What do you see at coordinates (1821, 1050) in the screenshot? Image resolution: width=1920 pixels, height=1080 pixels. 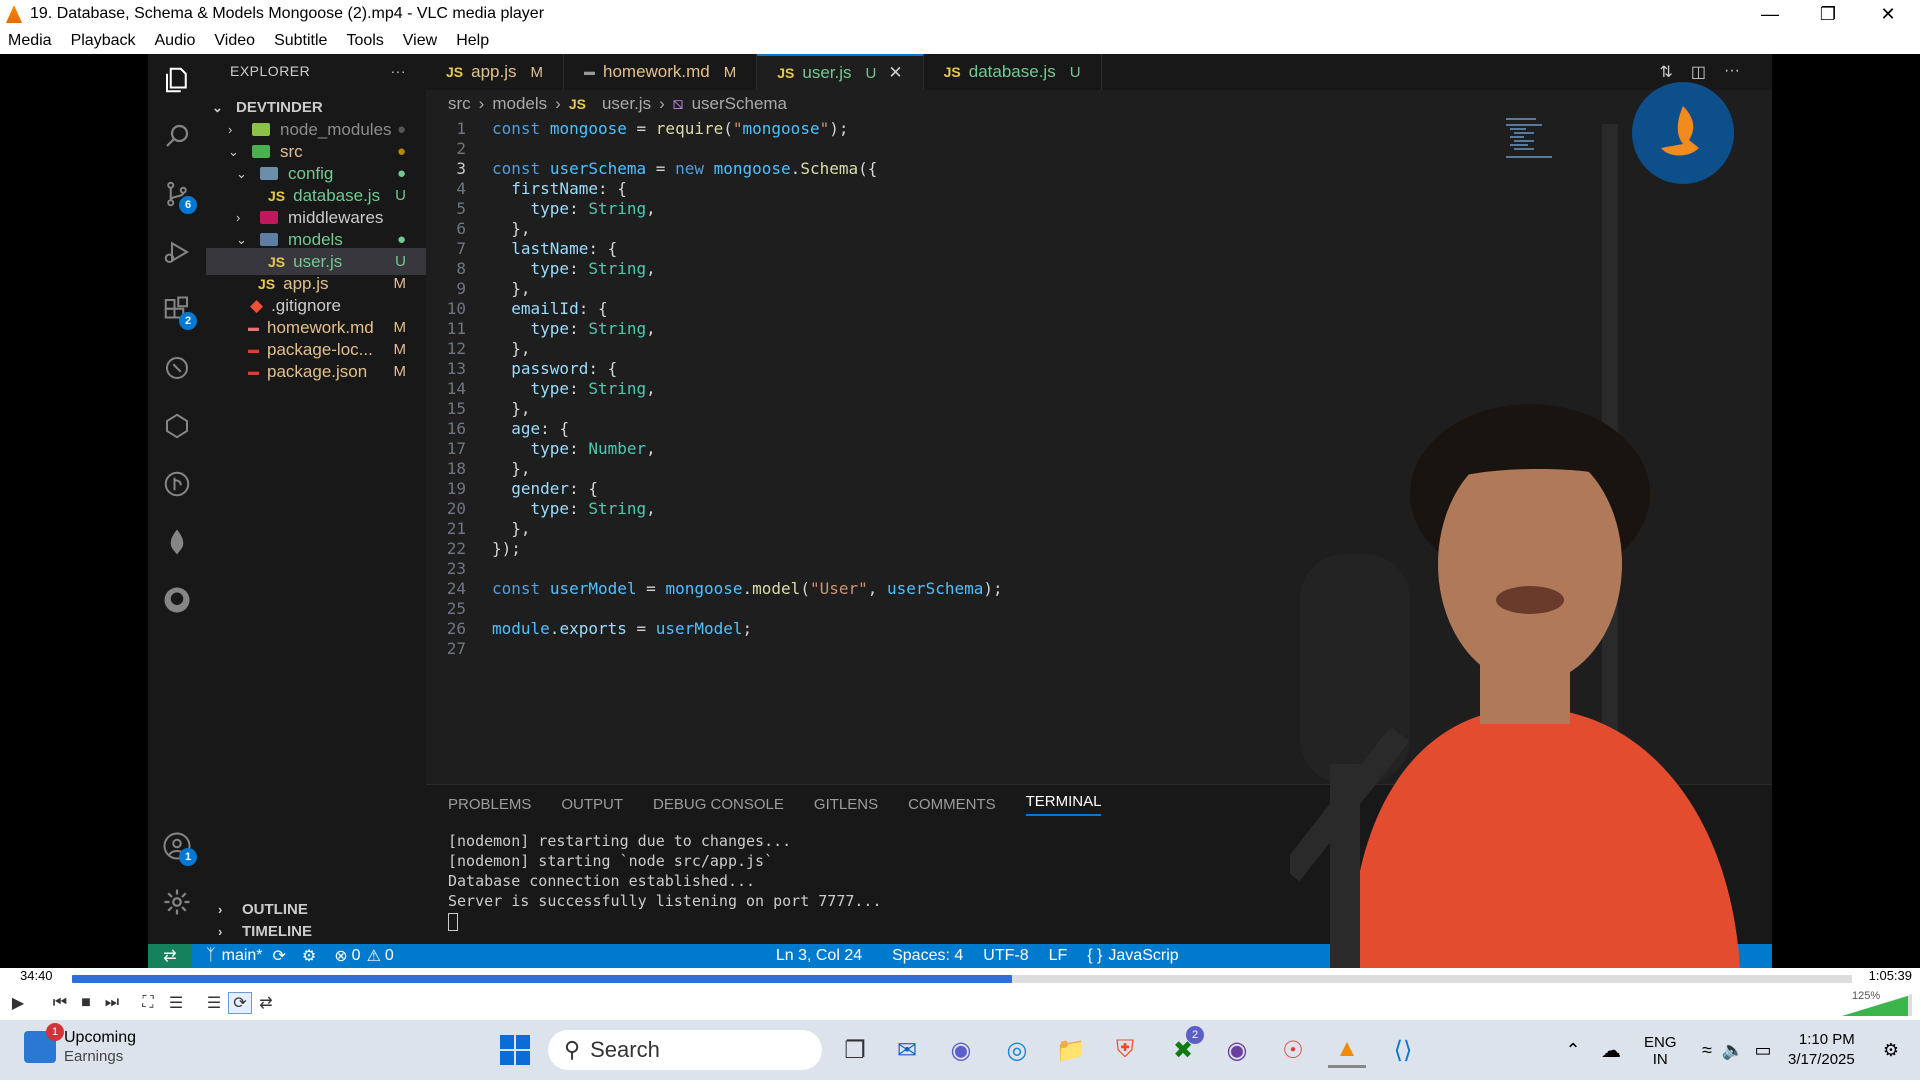 I see `clock: 1:10 PM 3/17/2025` at bounding box center [1821, 1050].